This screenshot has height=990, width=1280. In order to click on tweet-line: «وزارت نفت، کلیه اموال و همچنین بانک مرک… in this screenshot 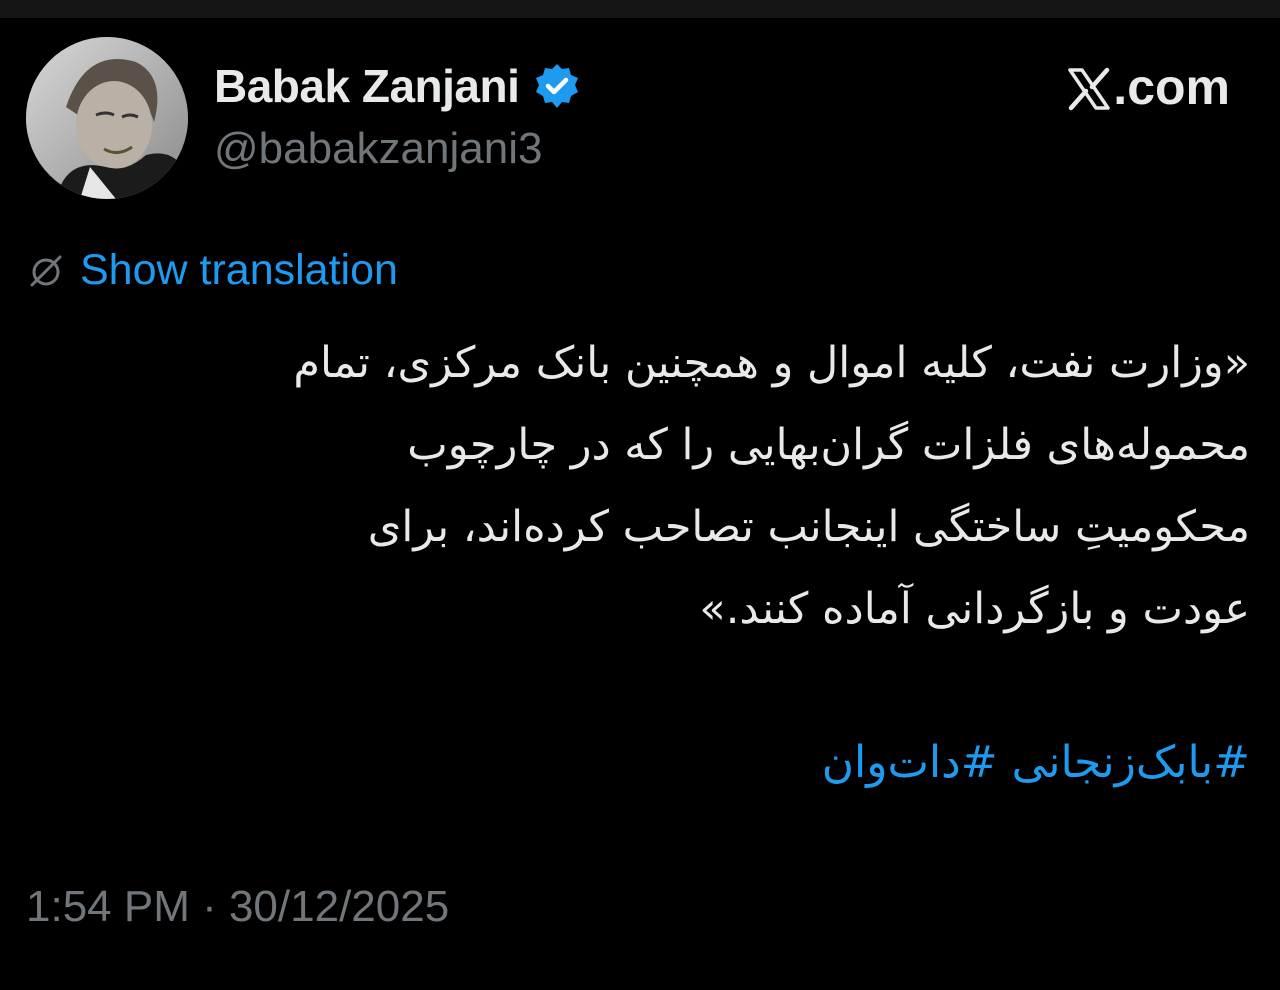, I will do `click(771, 363)`.